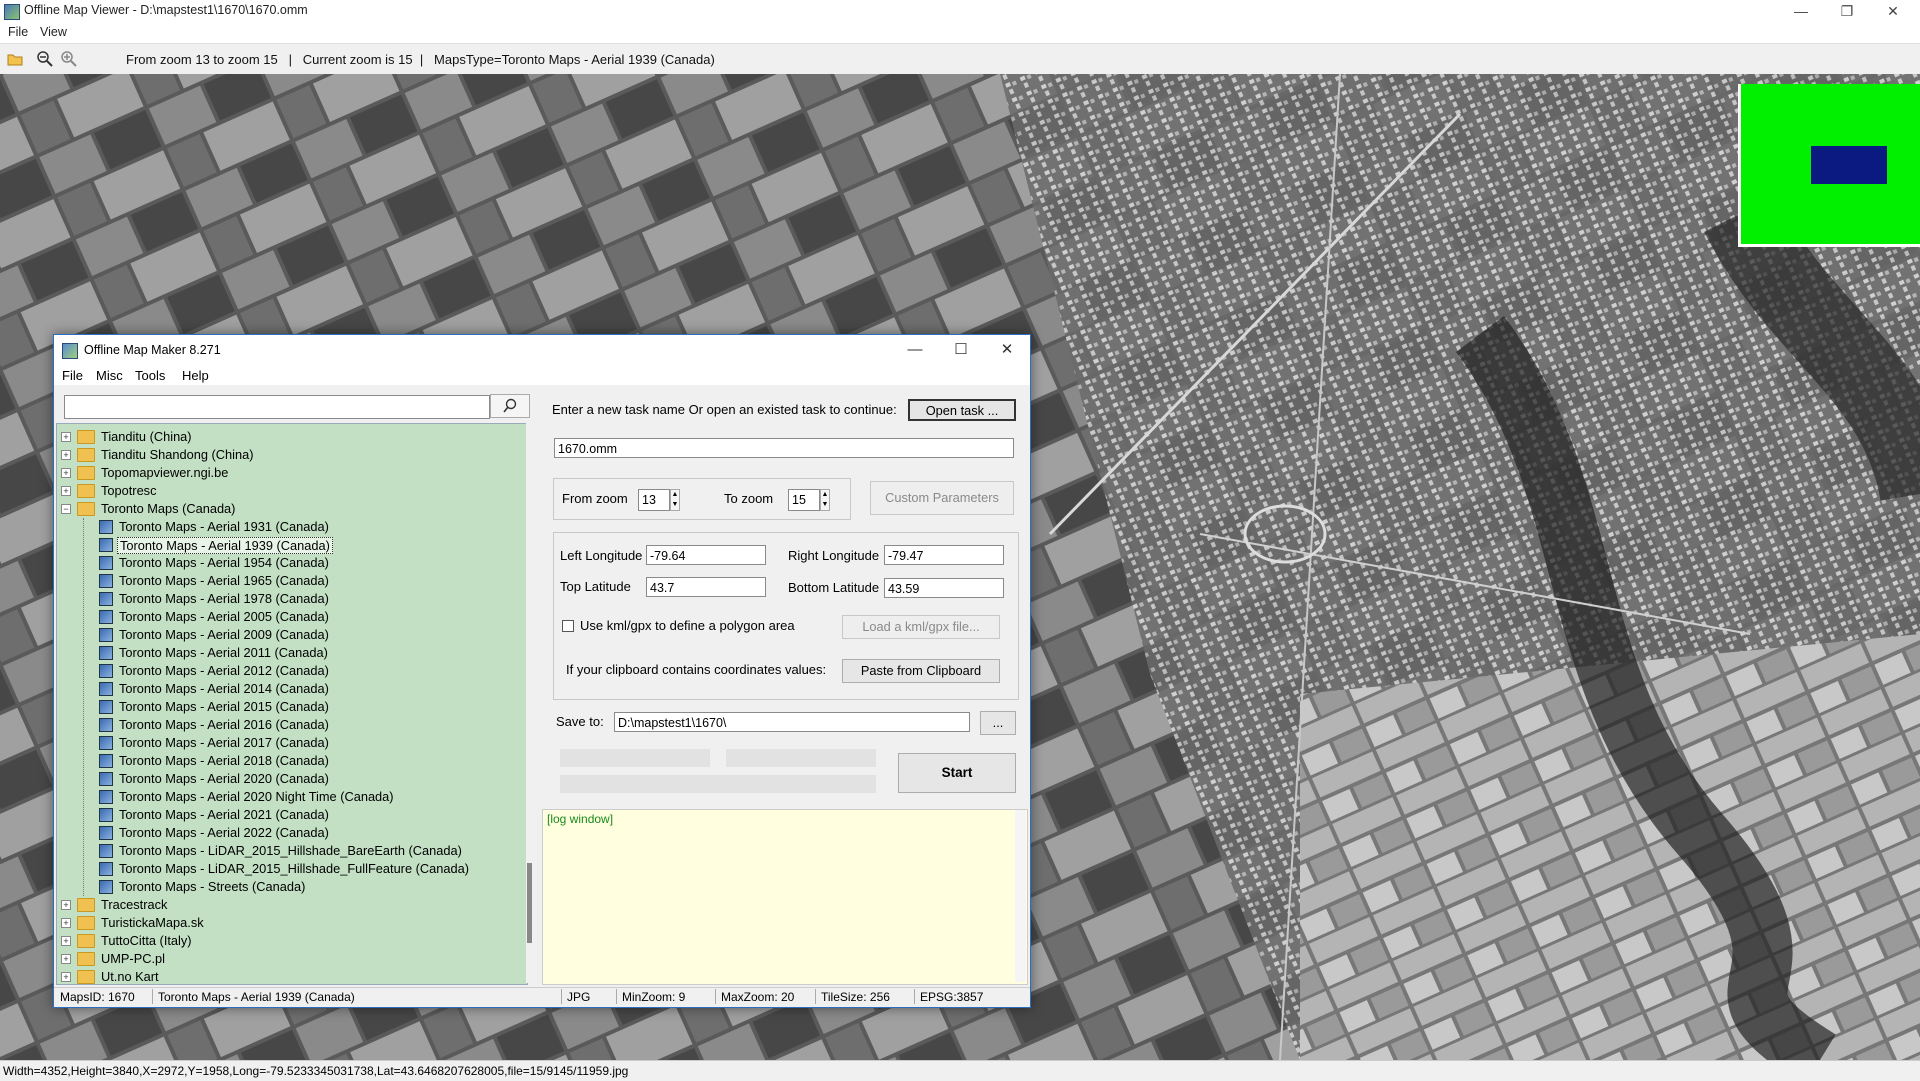  What do you see at coordinates (785, 897) in the screenshot?
I see `log-window: [log window]` at bounding box center [785, 897].